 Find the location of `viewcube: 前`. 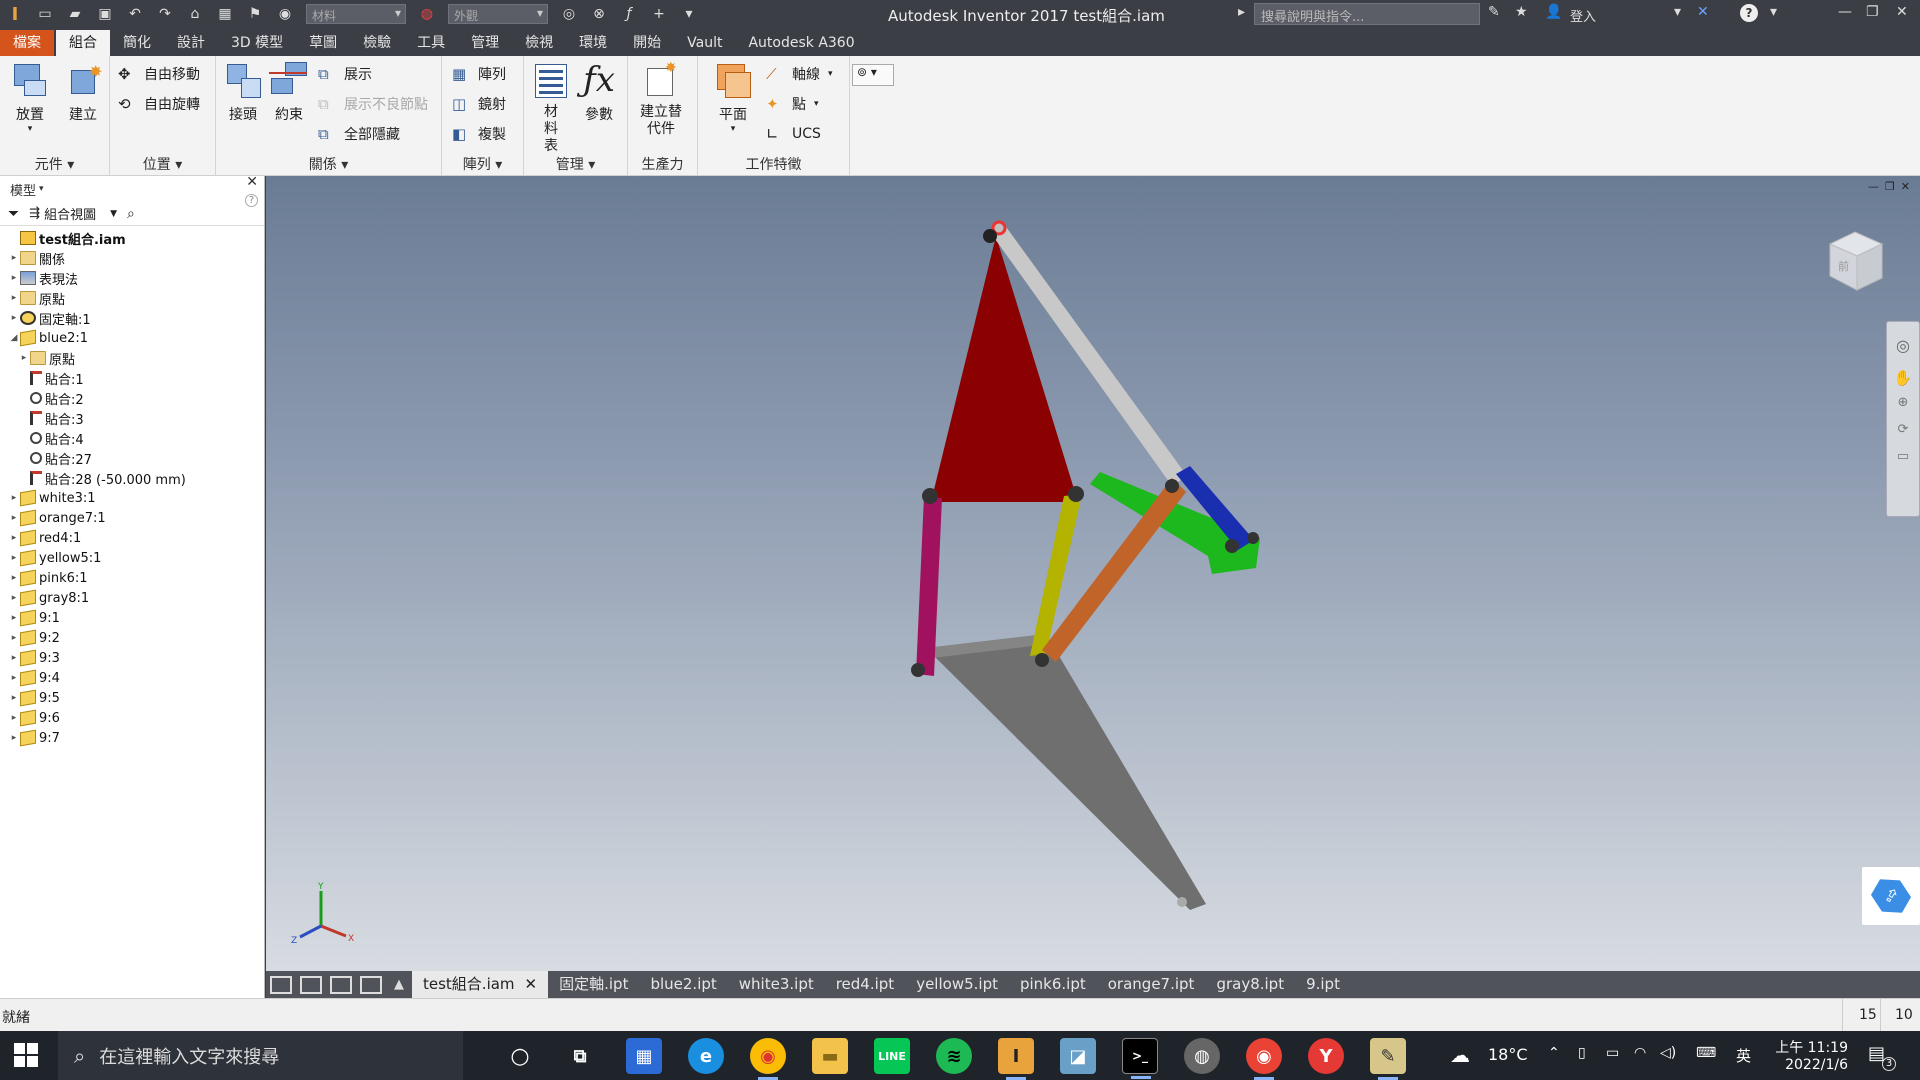

viewcube: 前 is located at coordinates (1855, 261).